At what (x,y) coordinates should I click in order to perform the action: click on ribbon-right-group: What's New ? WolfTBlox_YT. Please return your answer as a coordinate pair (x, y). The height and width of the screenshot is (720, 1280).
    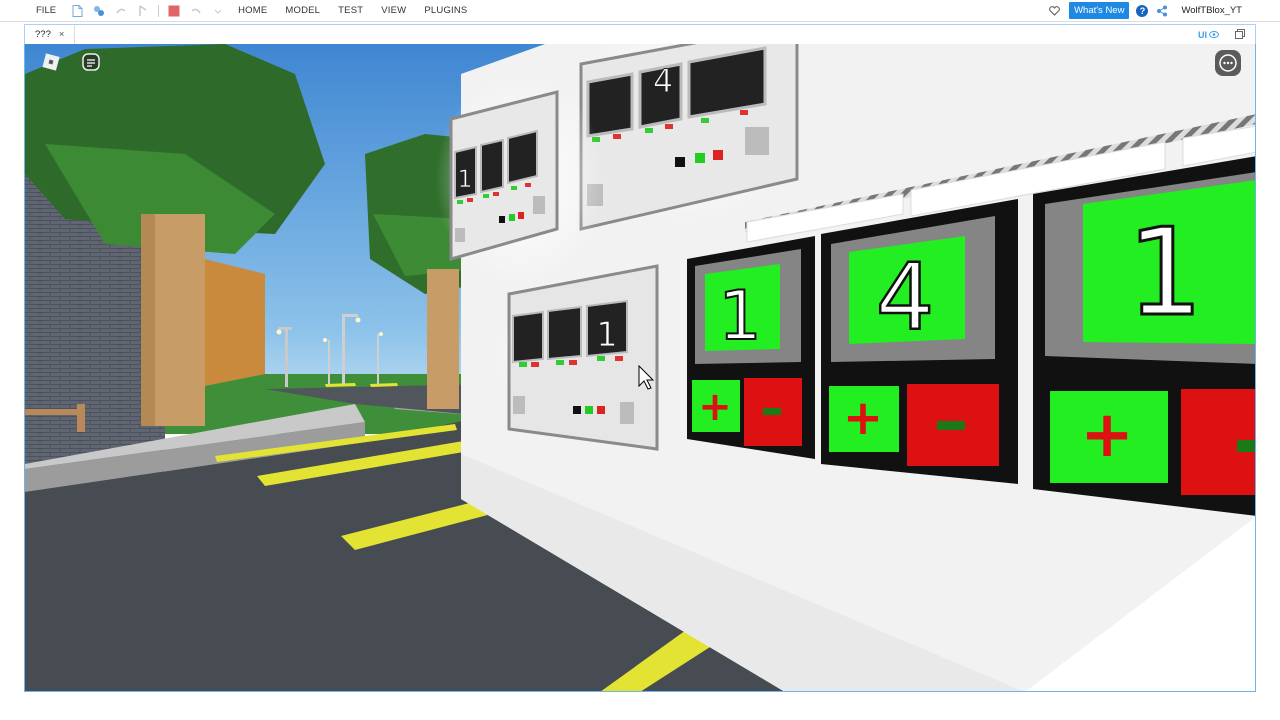
    Looking at the image, I should click on (1161, 11).